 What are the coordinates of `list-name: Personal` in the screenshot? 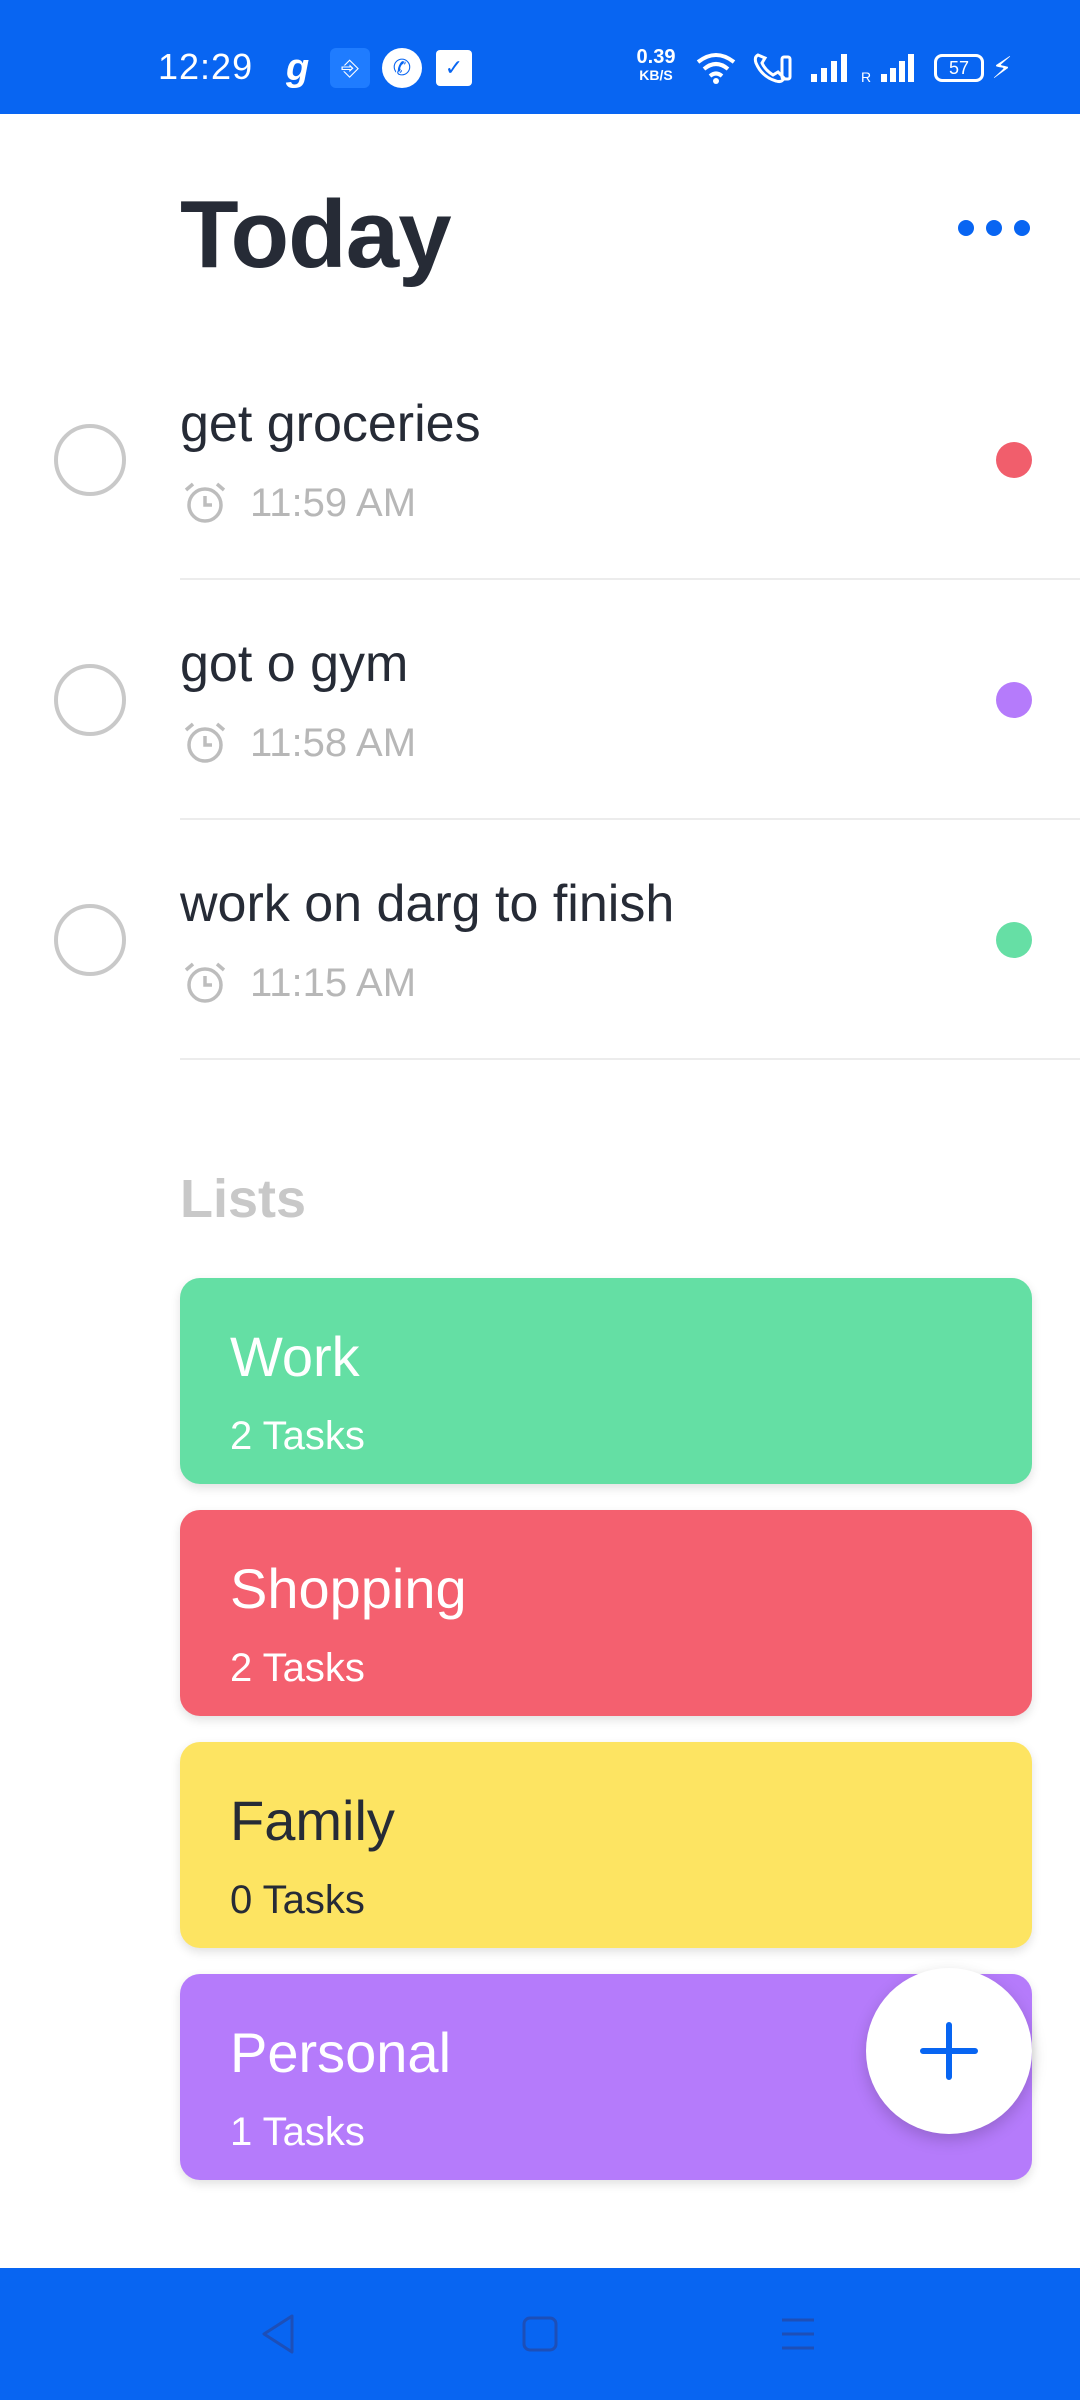 It's located at (341, 2052).